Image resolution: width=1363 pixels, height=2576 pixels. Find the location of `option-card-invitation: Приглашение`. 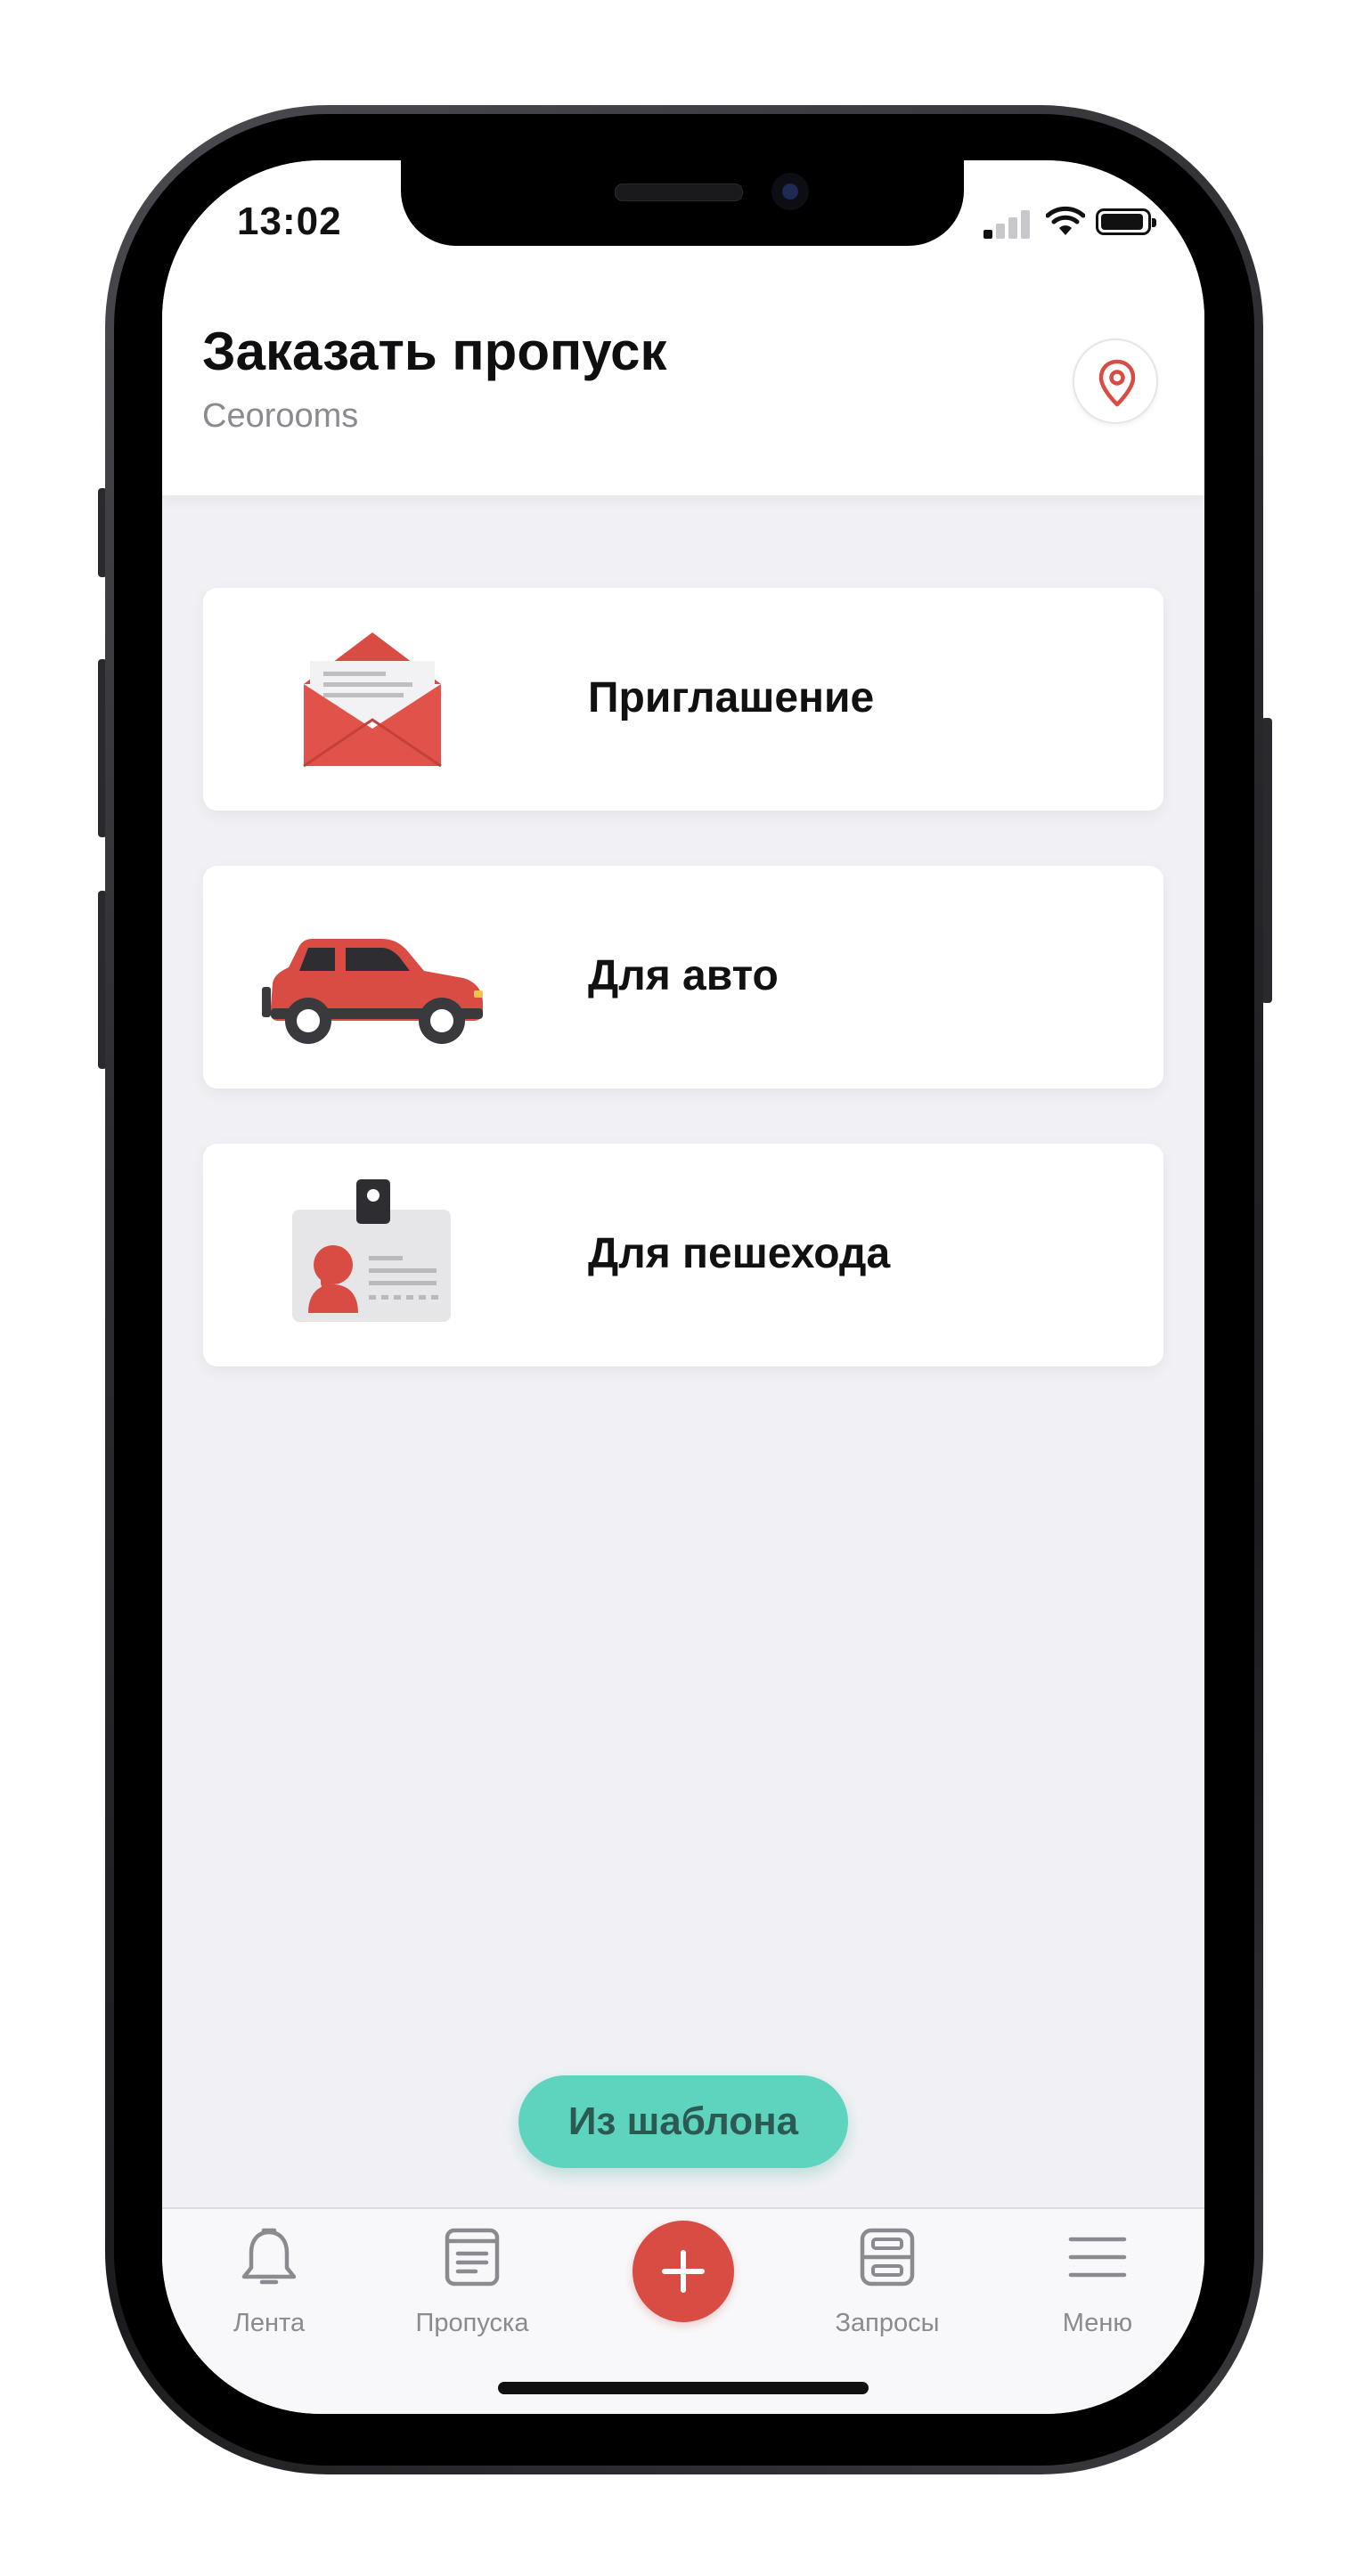

option-card-invitation: Приглашение is located at coordinates (683, 700).